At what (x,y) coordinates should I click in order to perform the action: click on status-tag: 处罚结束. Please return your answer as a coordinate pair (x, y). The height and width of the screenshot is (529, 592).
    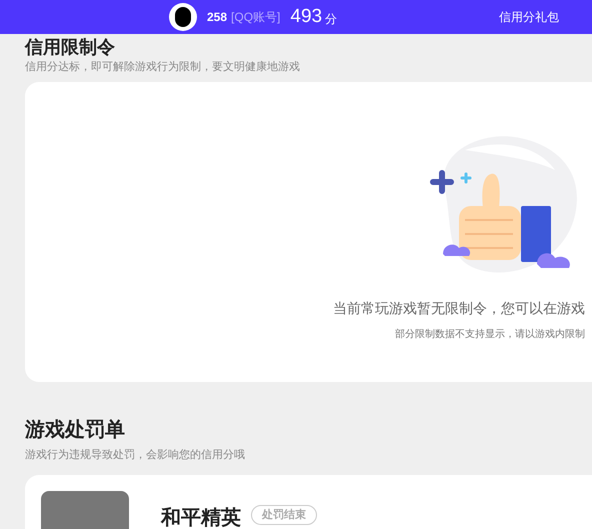
    Looking at the image, I should click on (284, 515).